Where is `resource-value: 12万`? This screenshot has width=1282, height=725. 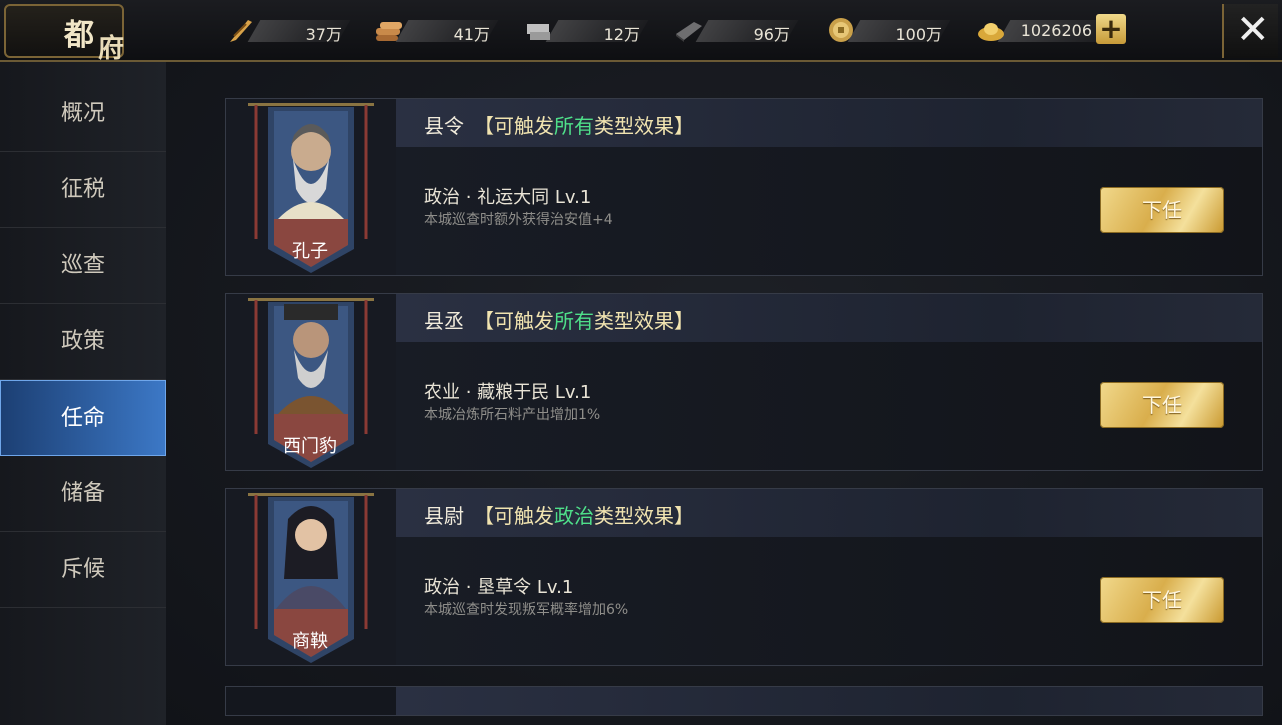 resource-value: 12万 is located at coordinates (621, 34).